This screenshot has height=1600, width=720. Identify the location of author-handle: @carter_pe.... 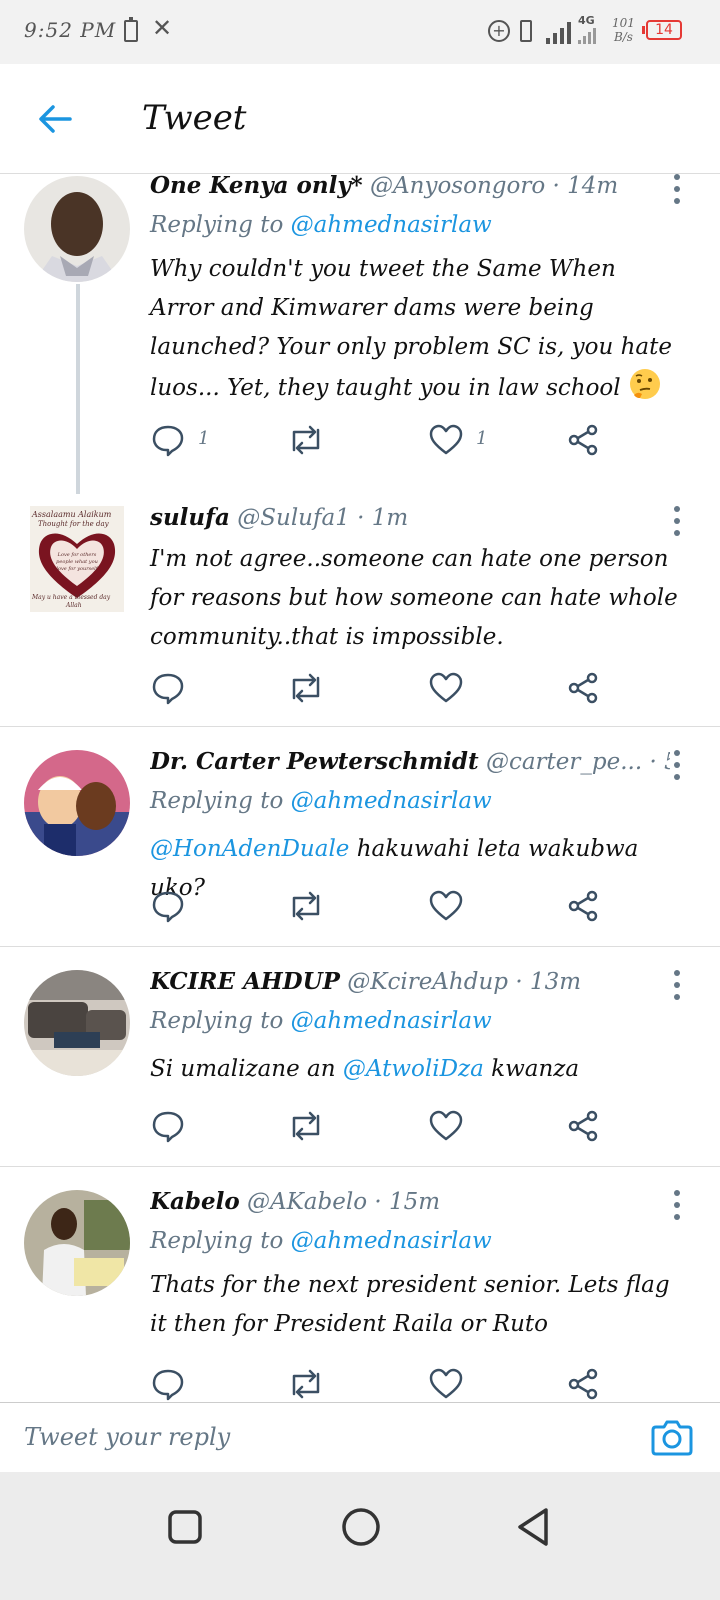
(564, 762).